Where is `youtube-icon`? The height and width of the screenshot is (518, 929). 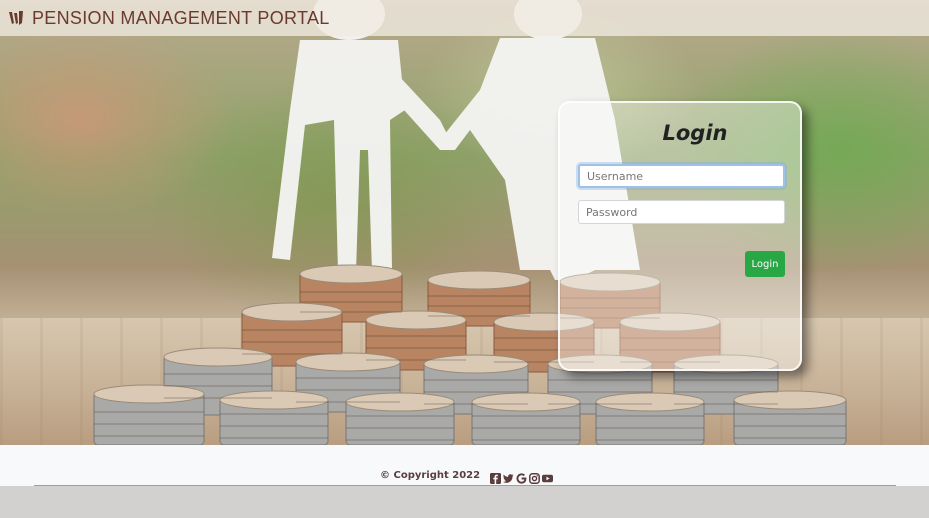
youtube-icon is located at coordinates (547, 476).